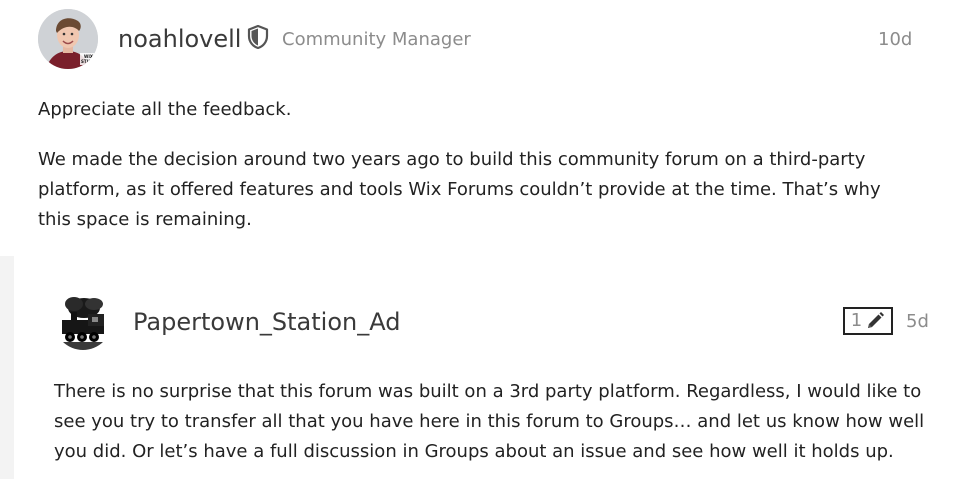  Describe the element at coordinates (68, 39) in the screenshot. I see `avatar: WIX STUDIO` at that location.